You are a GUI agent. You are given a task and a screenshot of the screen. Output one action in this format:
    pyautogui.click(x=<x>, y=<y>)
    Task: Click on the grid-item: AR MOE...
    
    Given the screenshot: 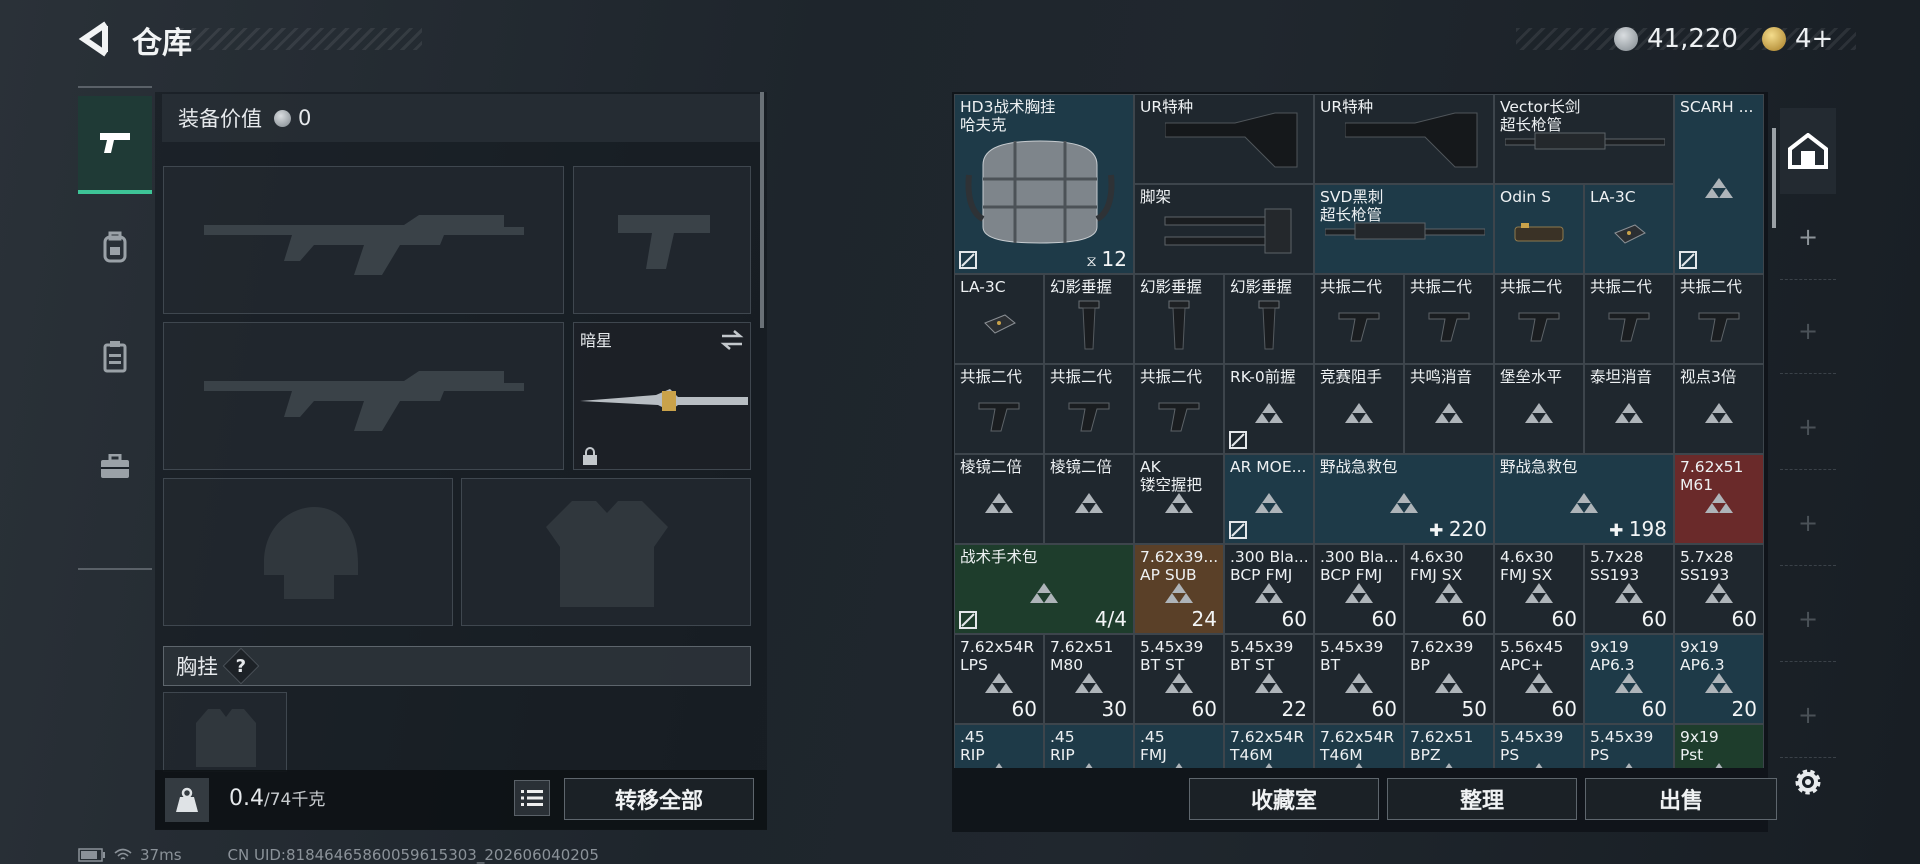 What is the action you would take?
    pyautogui.click(x=1269, y=499)
    